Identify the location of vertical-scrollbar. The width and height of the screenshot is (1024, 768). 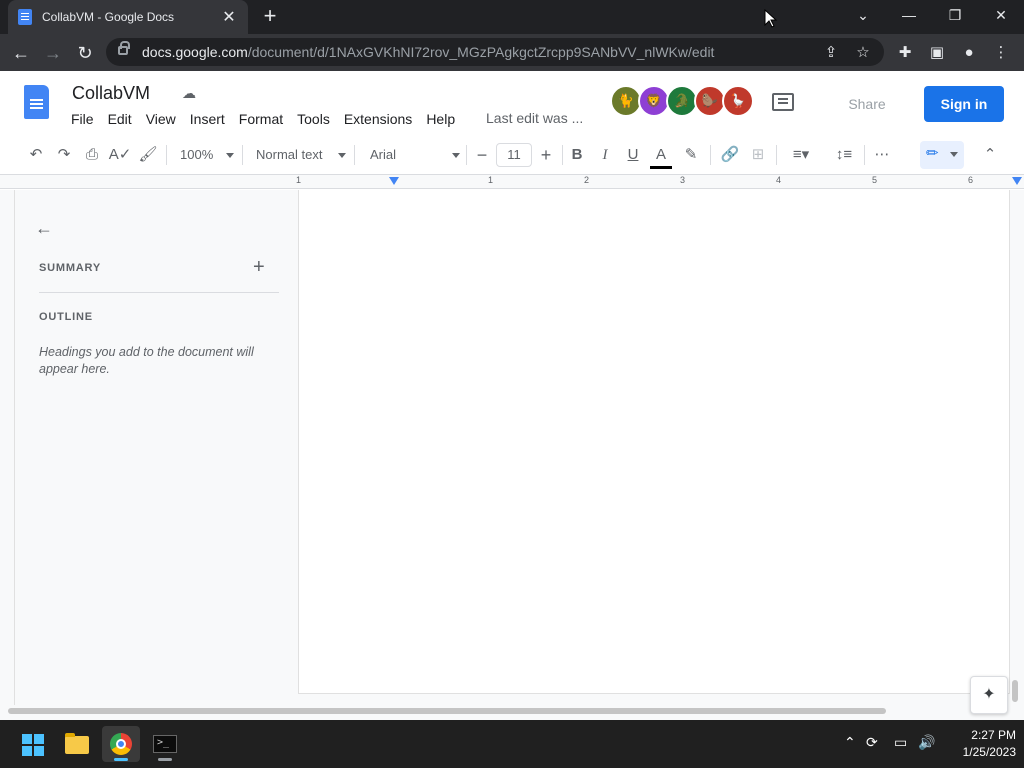
(1015, 691).